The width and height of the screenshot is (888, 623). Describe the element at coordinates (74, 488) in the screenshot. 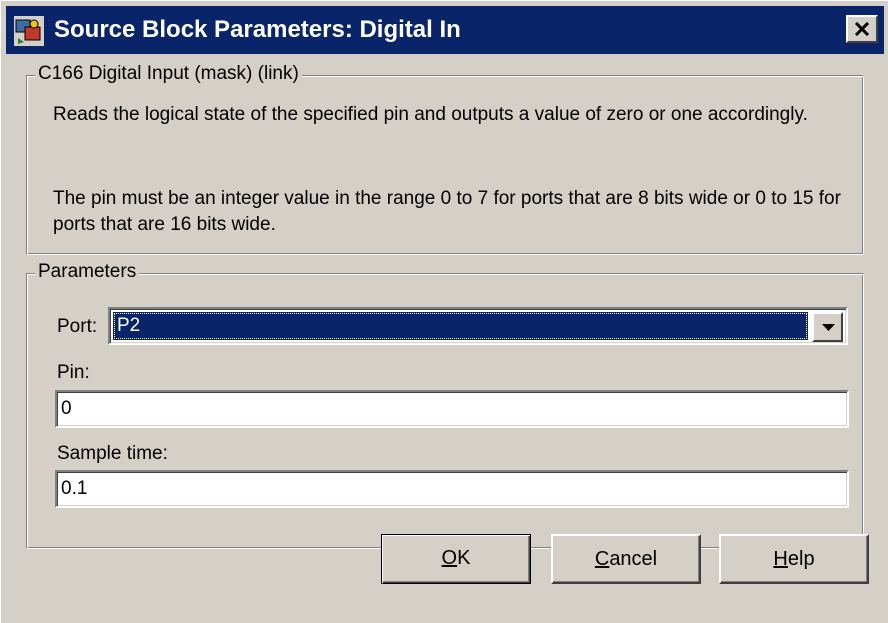

I see `sample-time-value: 0.1` at that location.